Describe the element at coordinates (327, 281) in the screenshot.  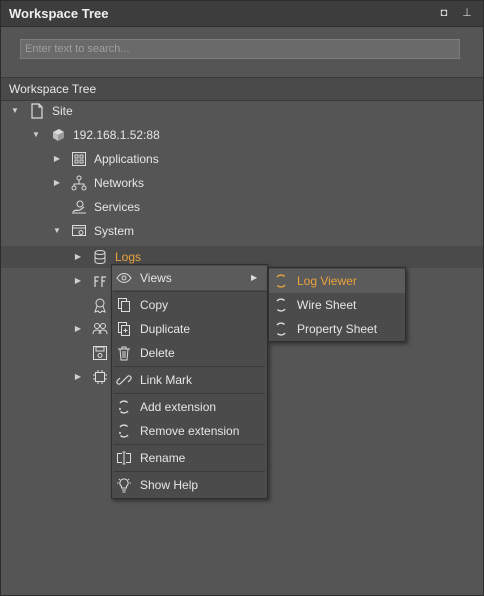
I see `submenu-item-label: Log Viewer` at that location.